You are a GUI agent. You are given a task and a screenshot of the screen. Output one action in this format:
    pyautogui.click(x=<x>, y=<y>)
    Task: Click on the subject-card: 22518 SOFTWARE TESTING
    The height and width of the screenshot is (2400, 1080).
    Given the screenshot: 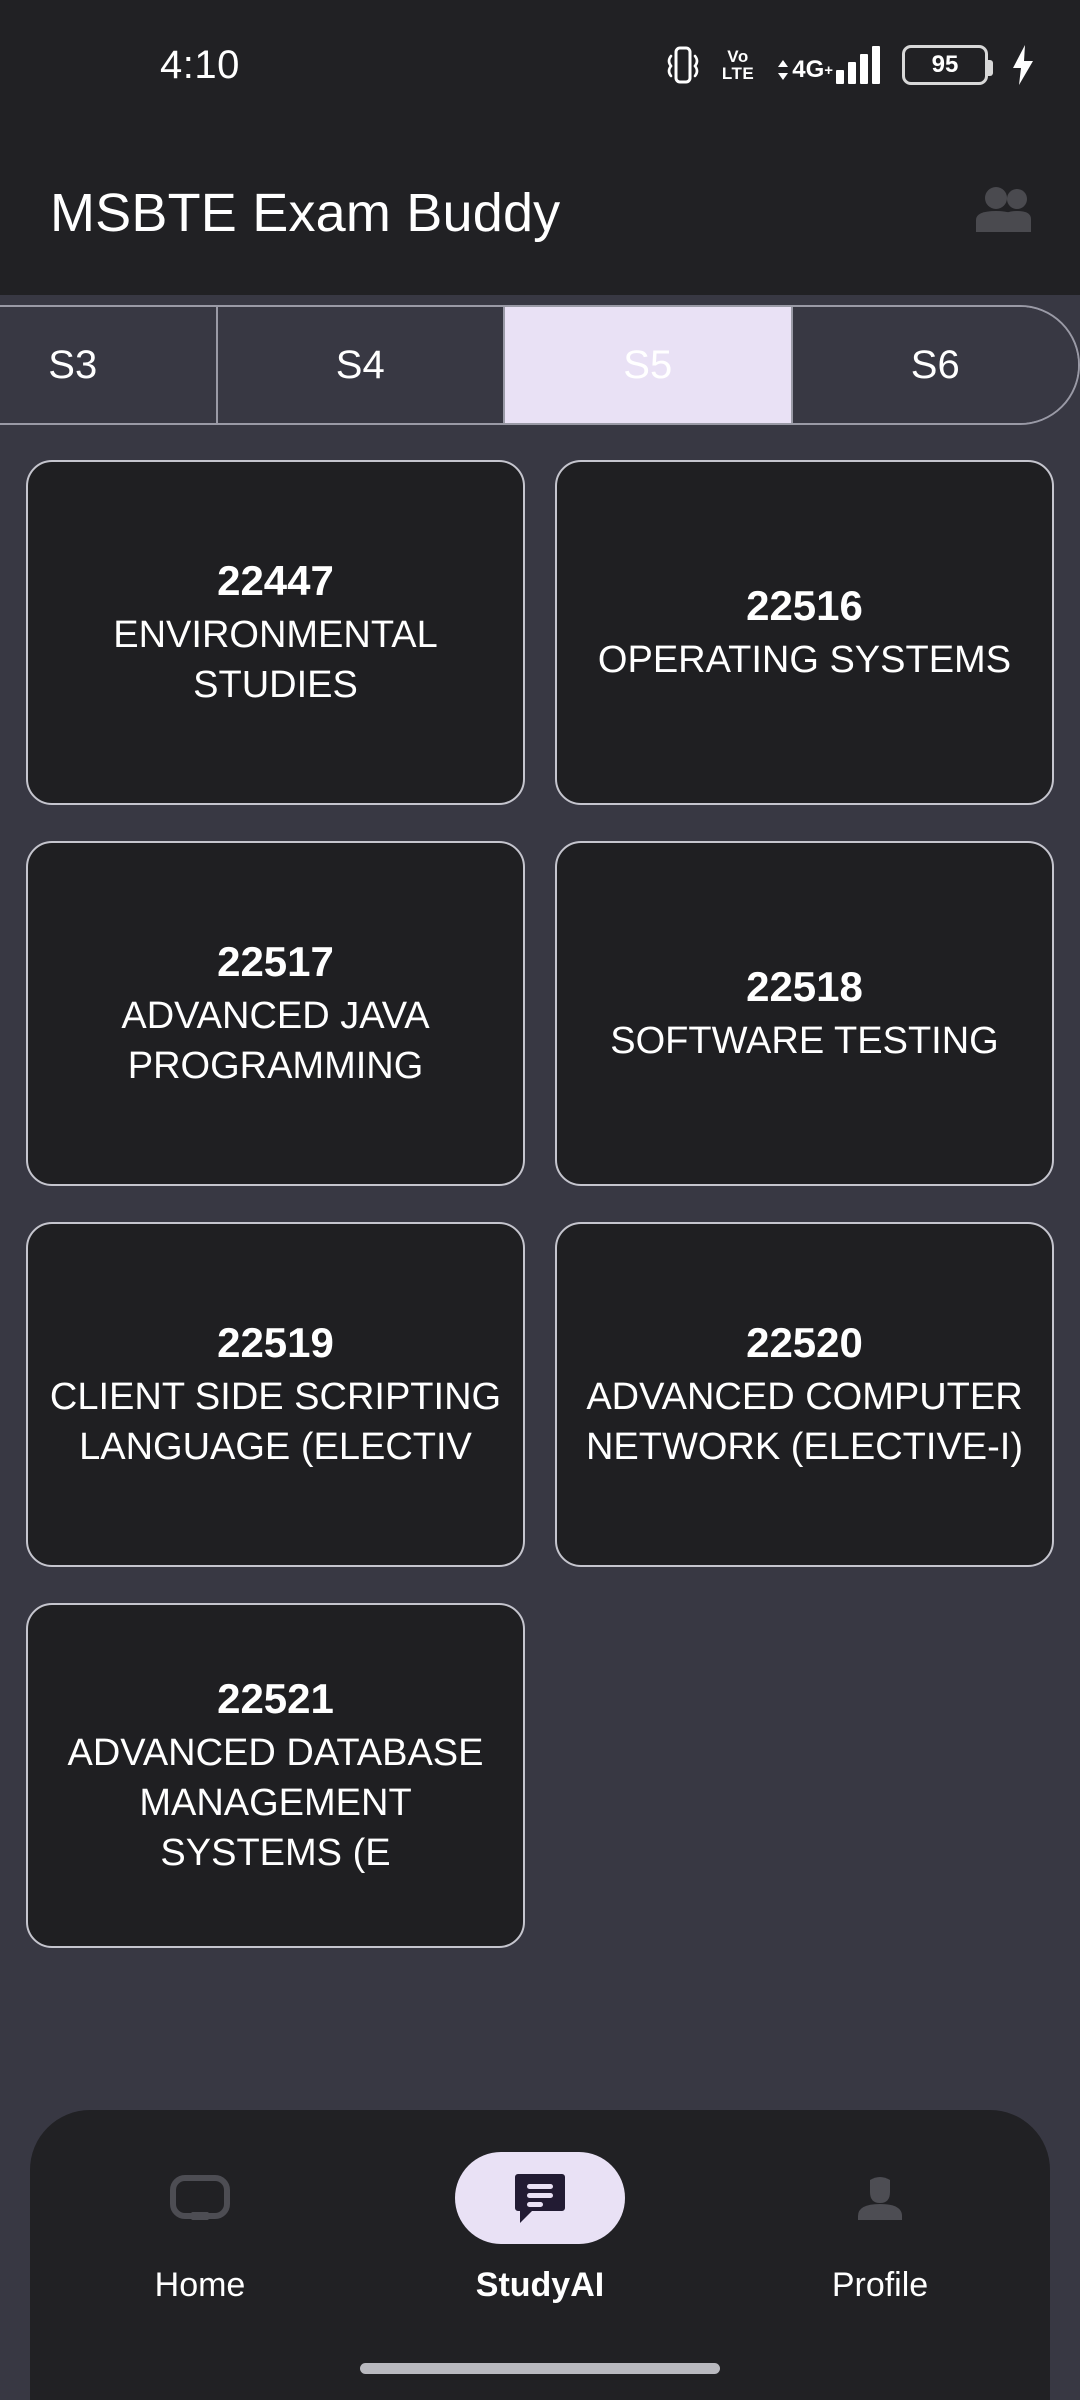 What is the action you would take?
    pyautogui.click(x=804, y=1013)
    